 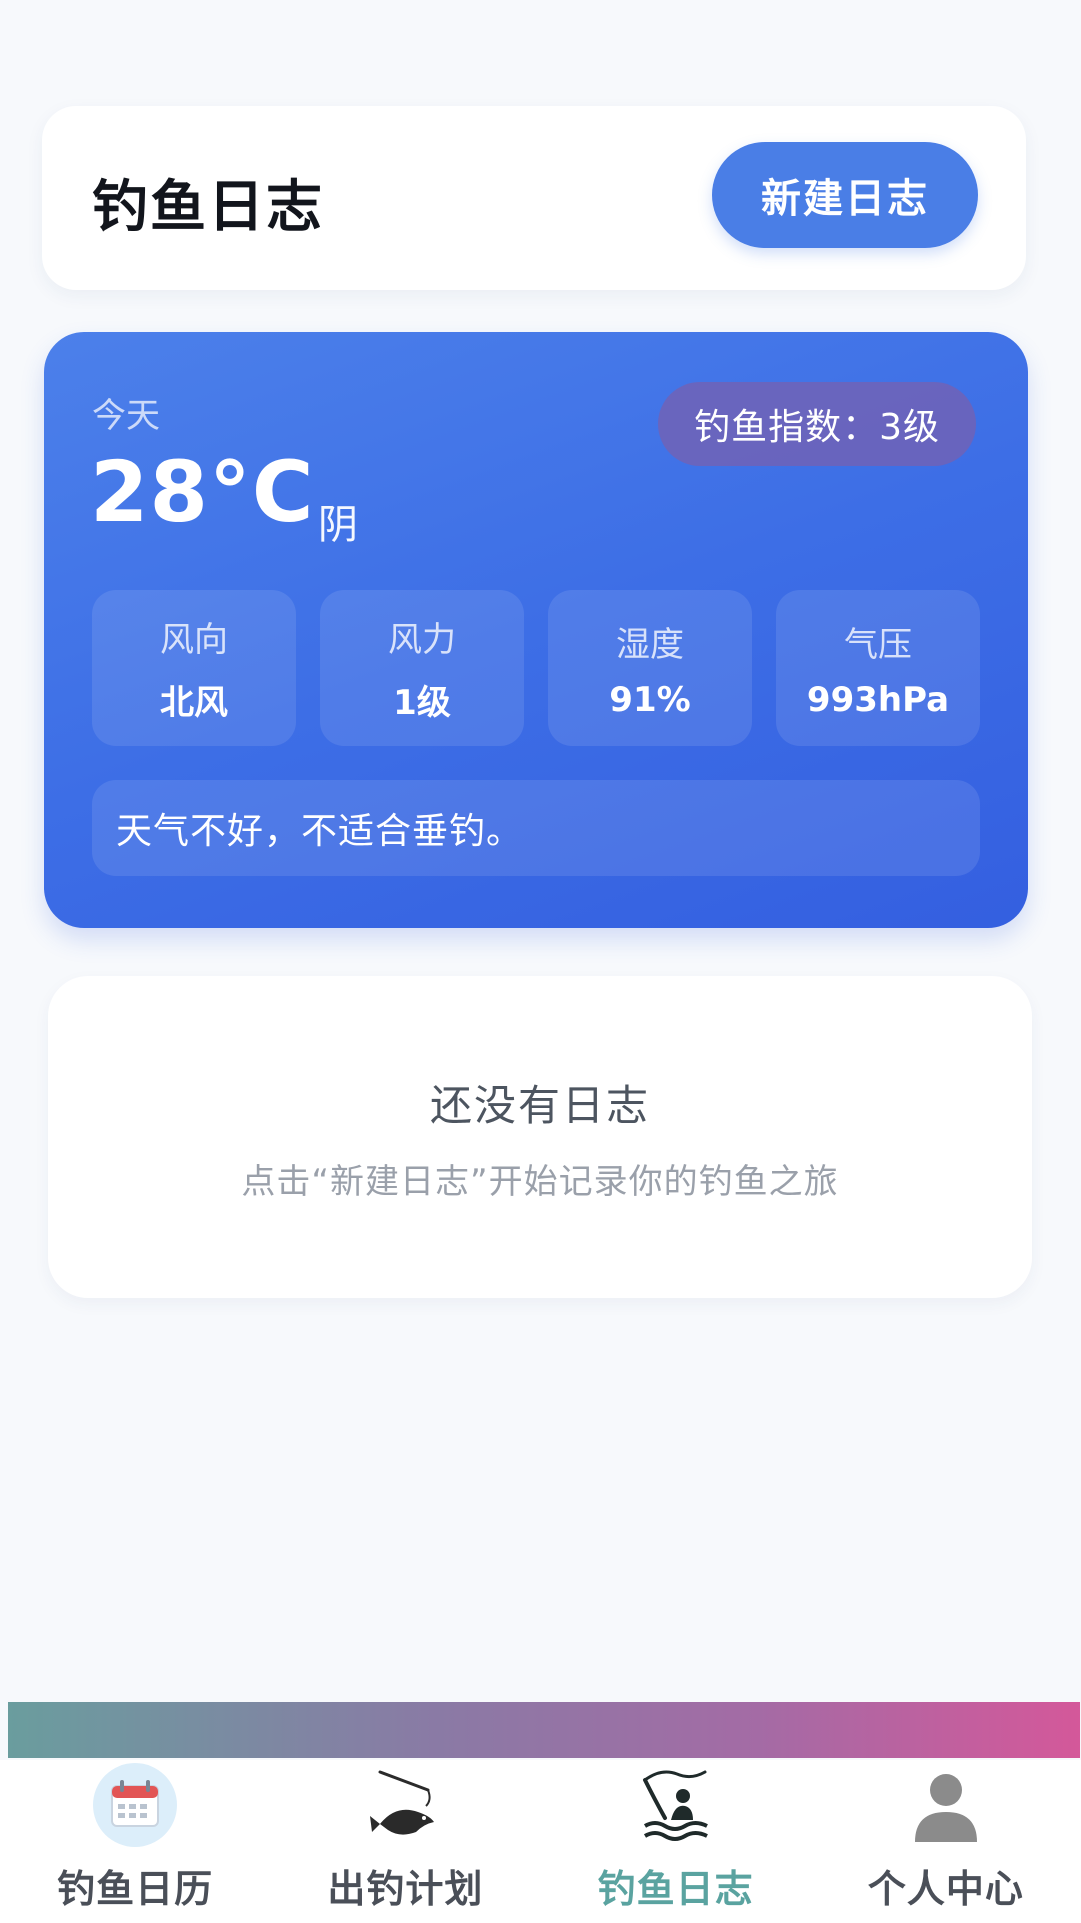 What do you see at coordinates (536, 668) in the screenshot?
I see `weather-stats: 风向 北风 风力 1级 湿度 91% 气压 993hPa` at bounding box center [536, 668].